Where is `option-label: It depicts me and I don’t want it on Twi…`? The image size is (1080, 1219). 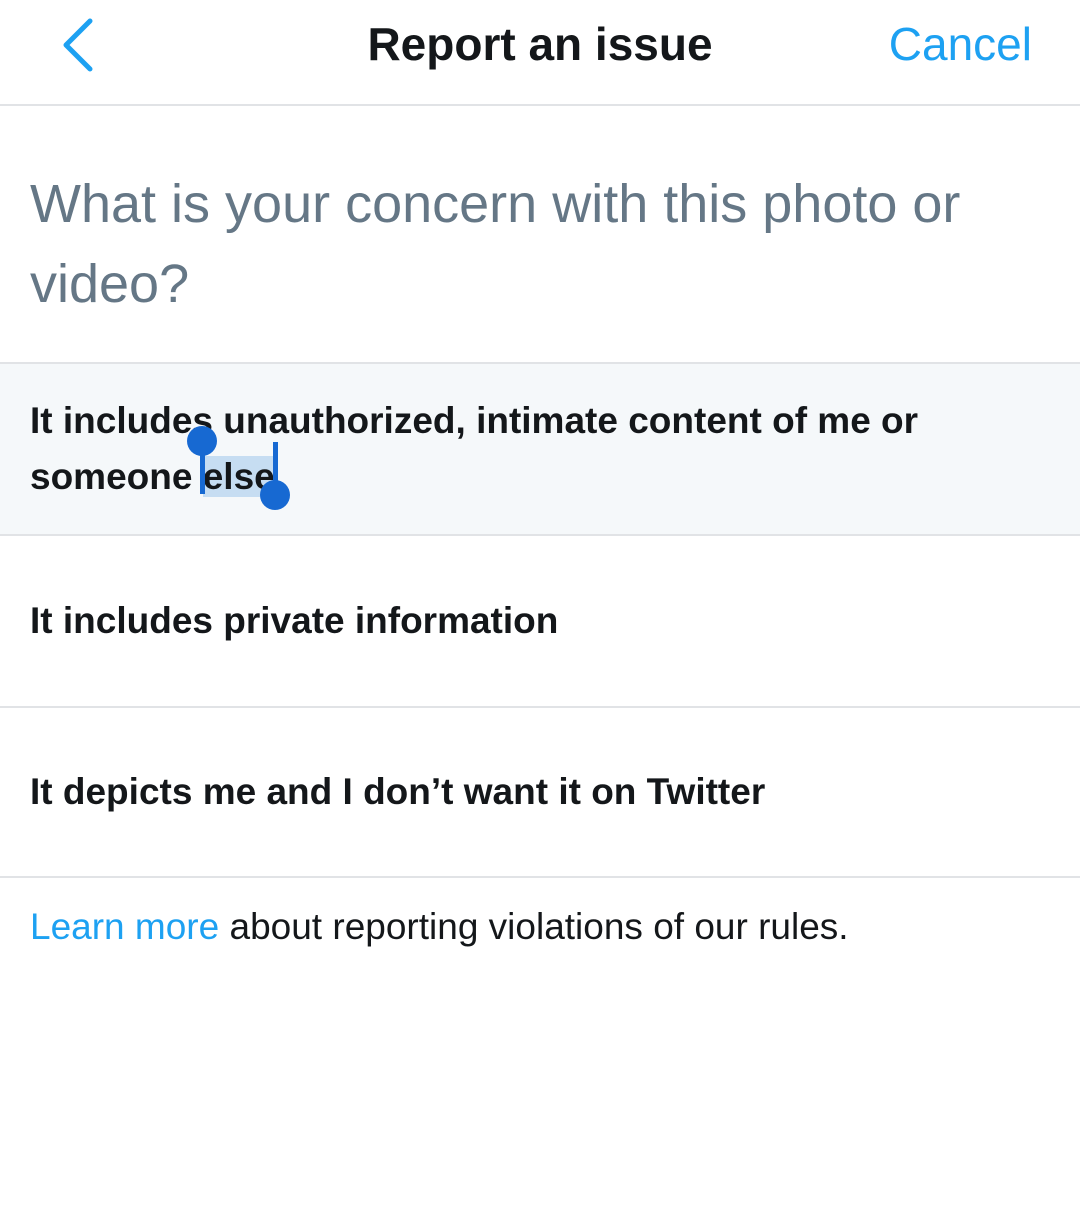
option-label: It depicts me and I don’t want it on Twi… is located at coordinates (398, 791).